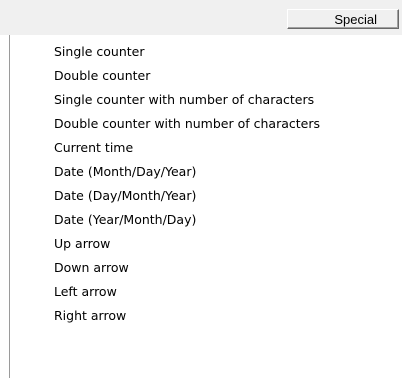 Image resolution: width=402 pixels, height=378 pixels. What do you see at coordinates (125, 172) in the screenshot?
I see `menu-item-date-month-day-year: Date (Month/Day/Year)` at bounding box center [125, 172].